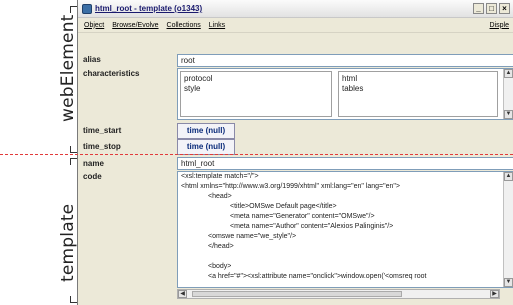 The height and width of the screenshot is (305, 513). What do you see at coordinates (418, 89) in the screenshot?
I see `characteristic-tables: tables` at bounding box center [418, 89].